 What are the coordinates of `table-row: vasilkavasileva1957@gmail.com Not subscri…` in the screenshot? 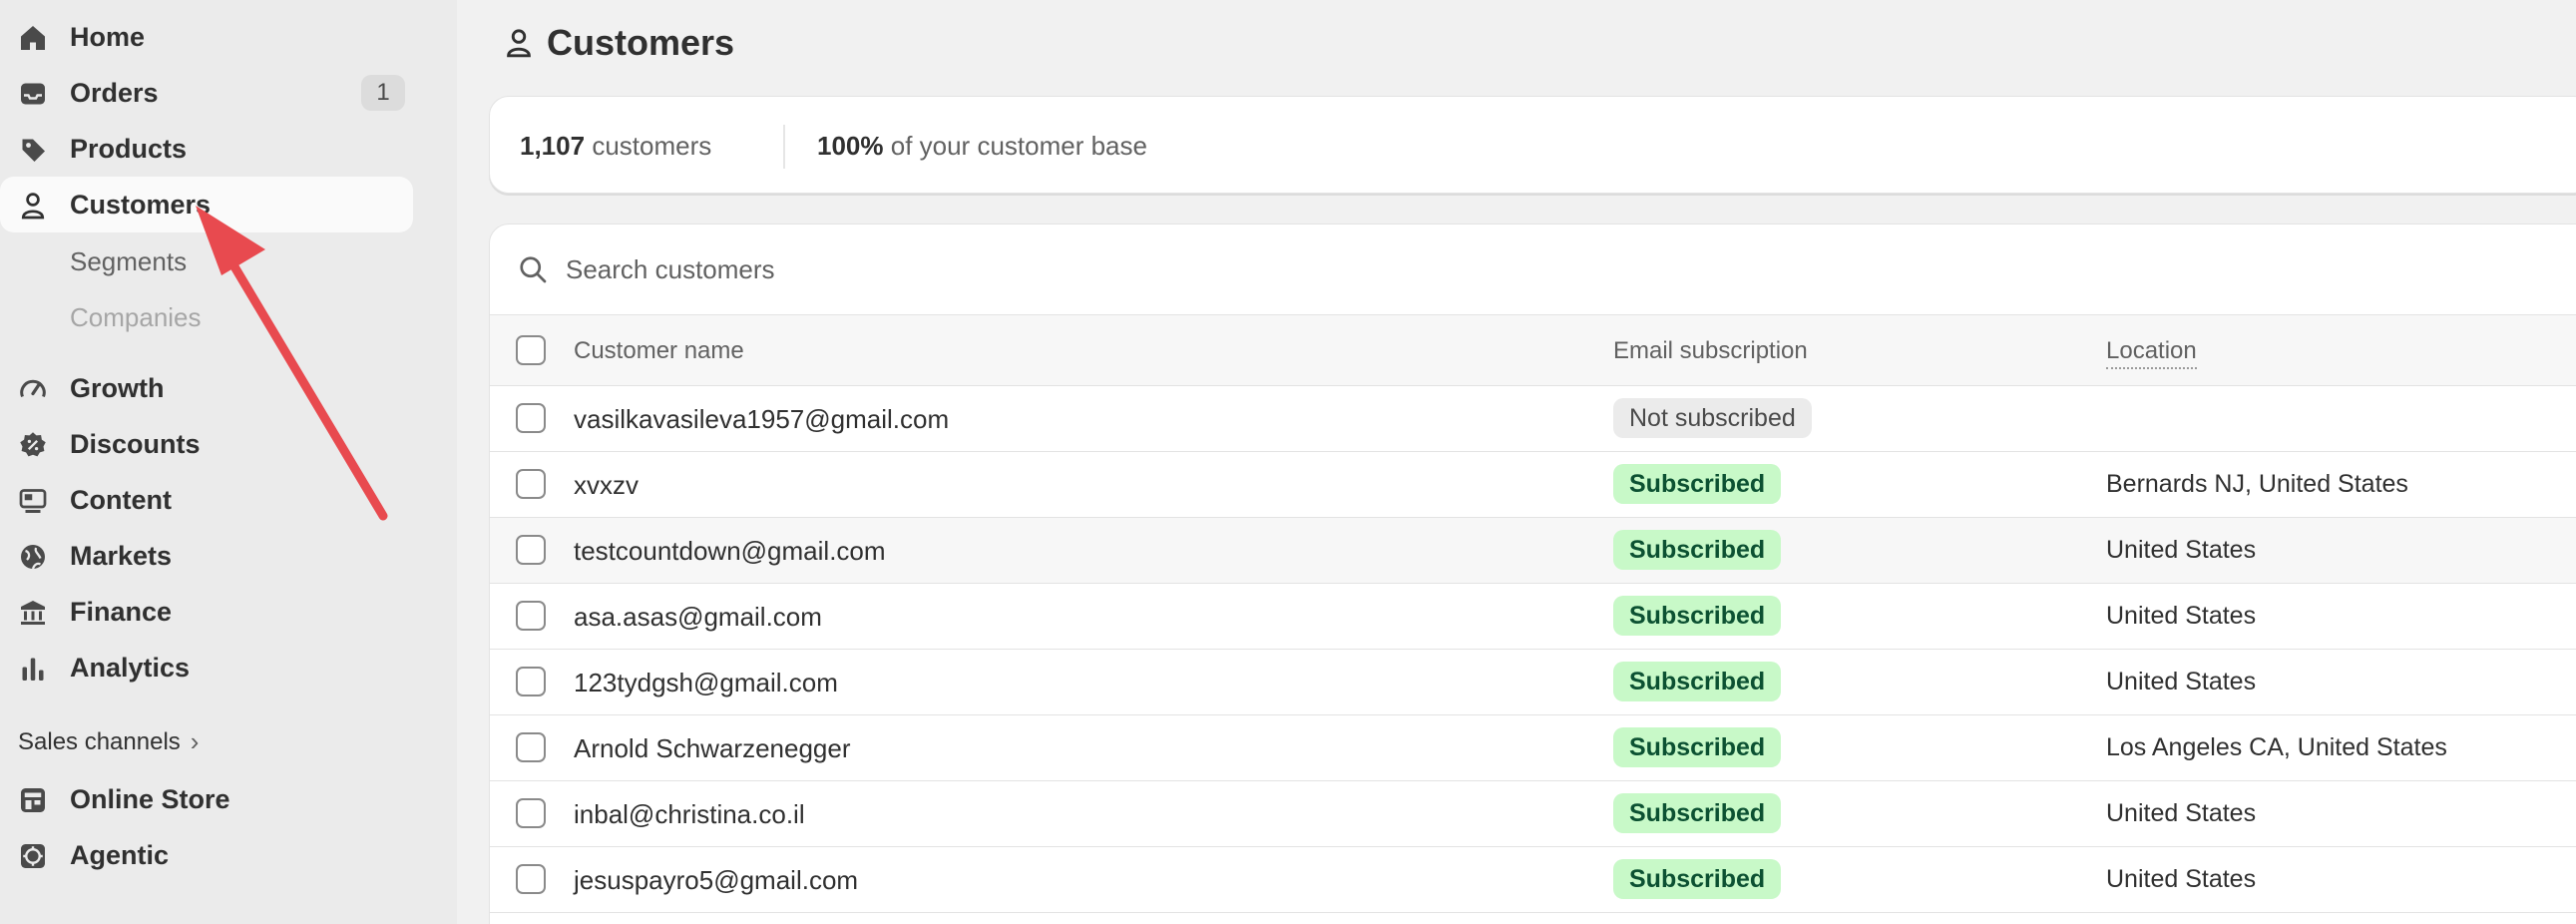 It's located at (1533, 419).